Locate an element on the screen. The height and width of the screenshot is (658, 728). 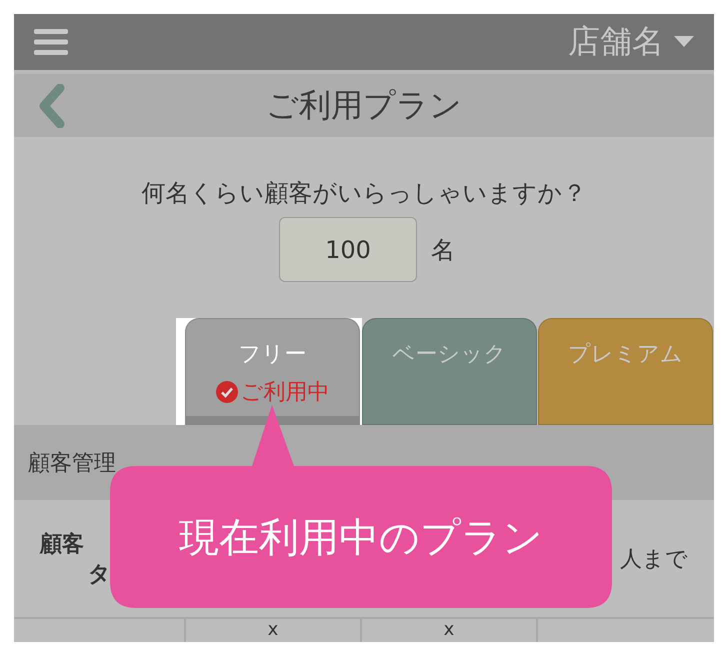
menu-icon is located at coordinates (51, 42).